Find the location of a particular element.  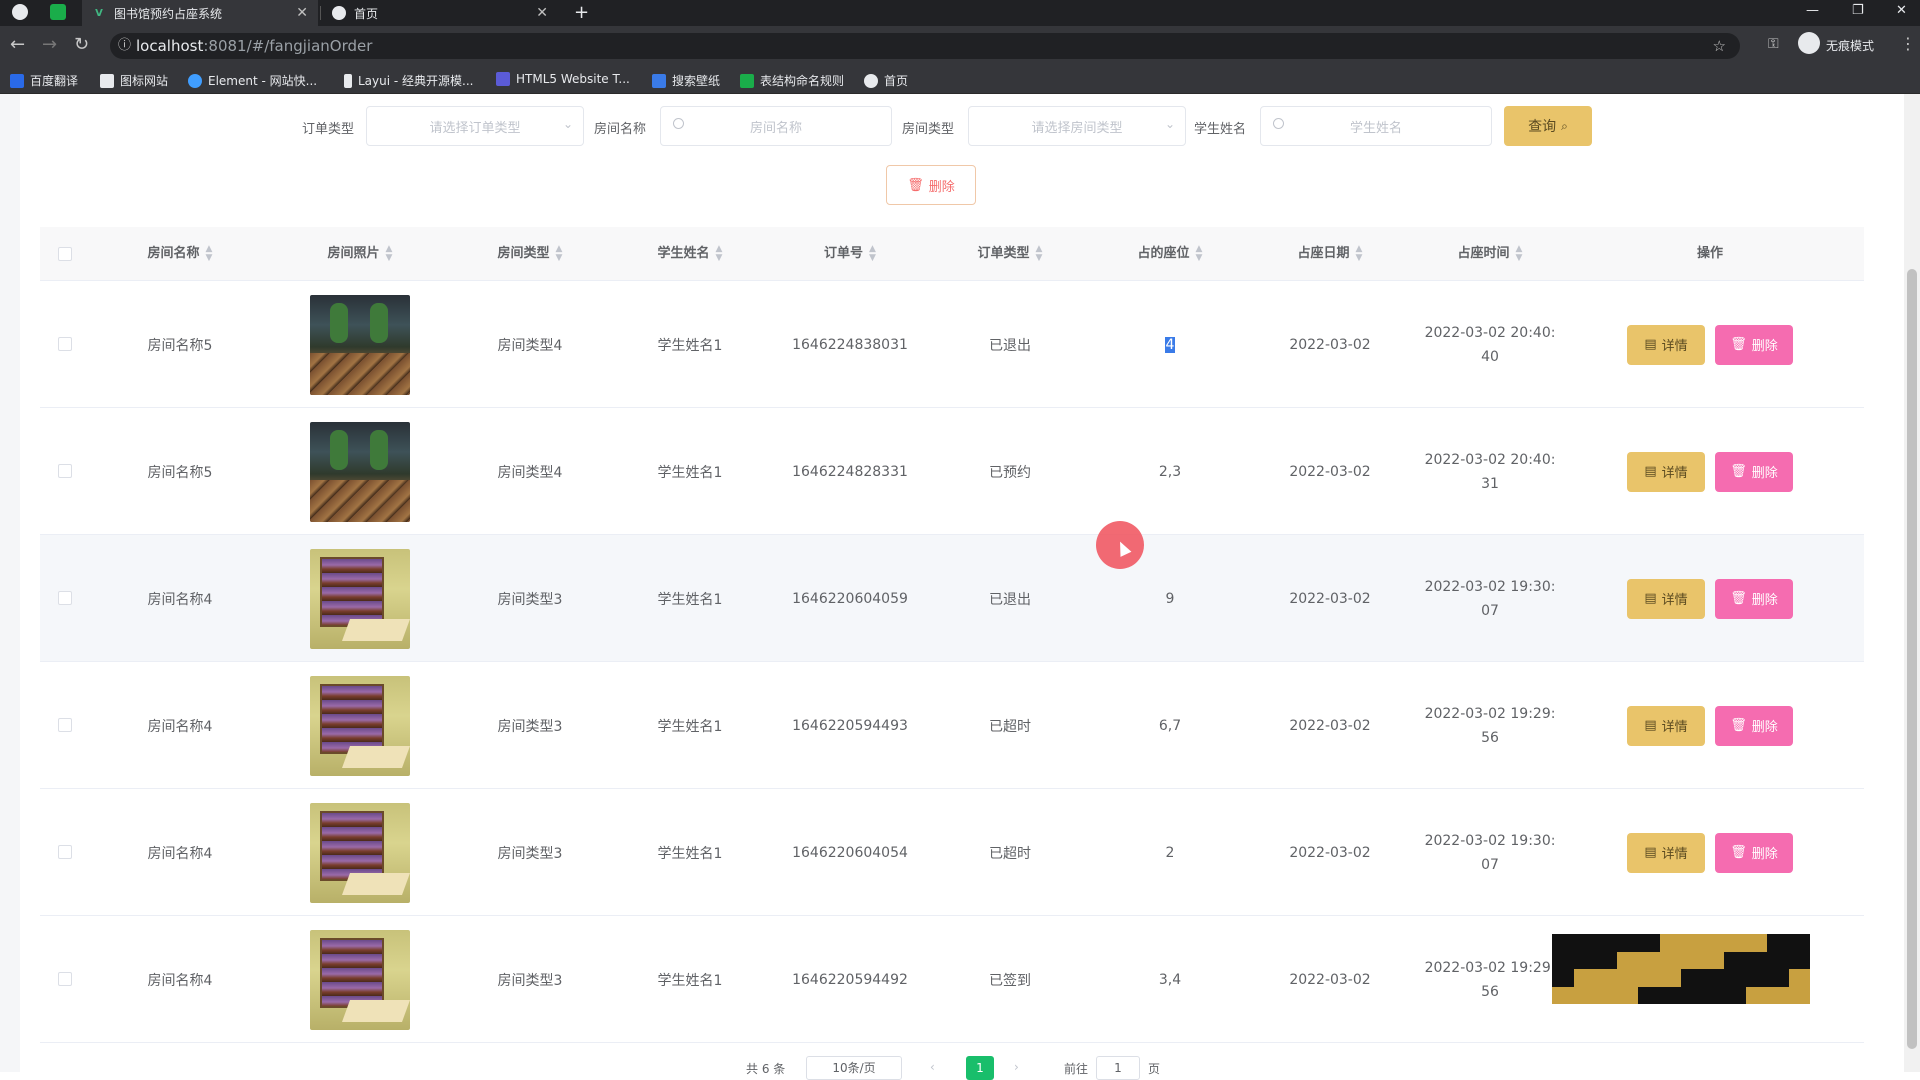

select-all-checkbox is located at coordinates (65, 254).